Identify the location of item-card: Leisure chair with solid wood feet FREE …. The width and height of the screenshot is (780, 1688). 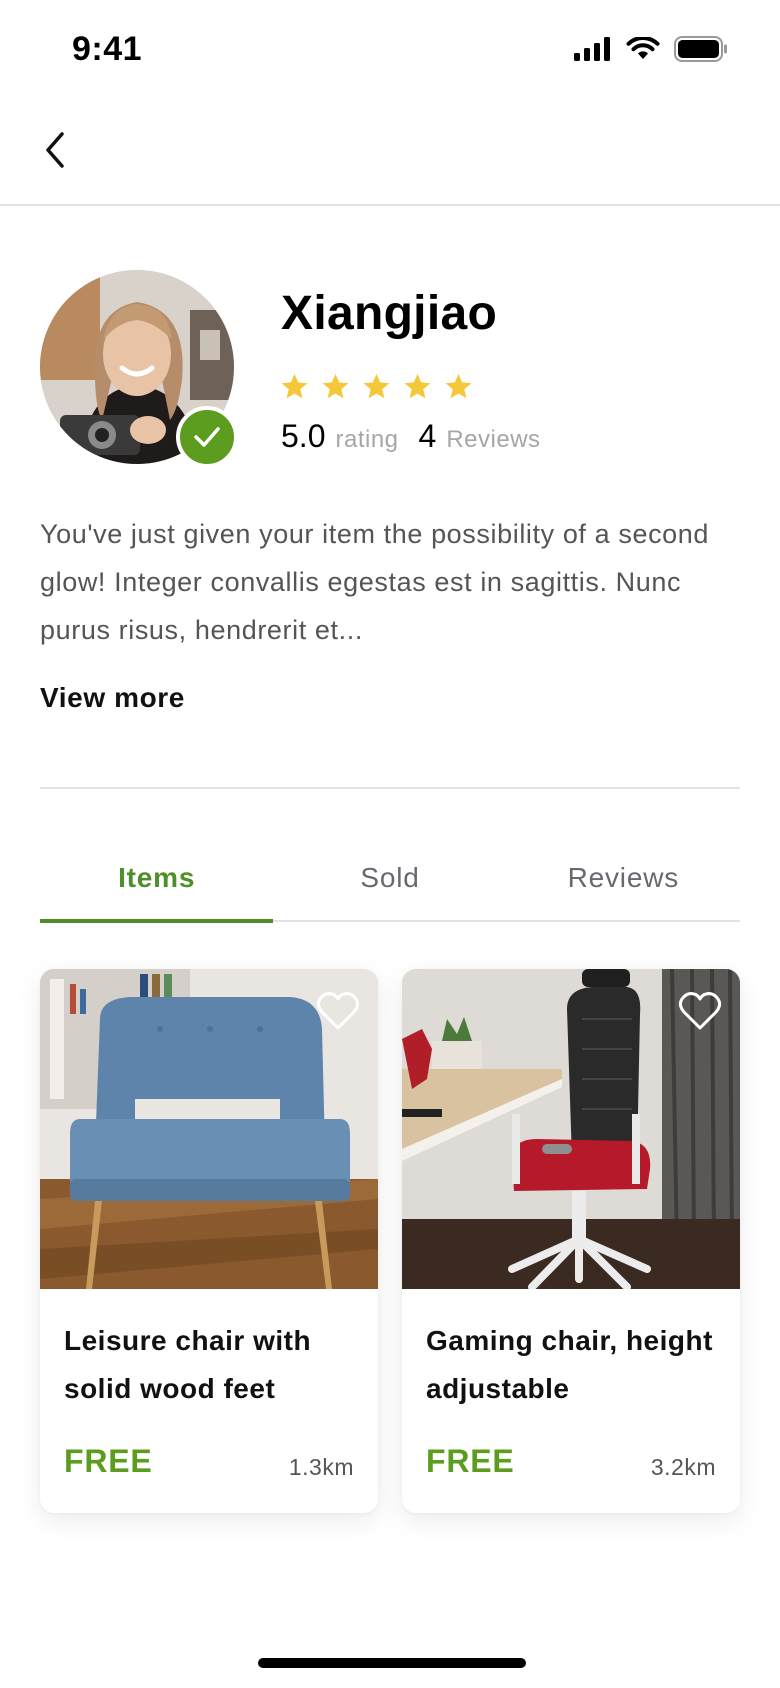
(209, 1241).